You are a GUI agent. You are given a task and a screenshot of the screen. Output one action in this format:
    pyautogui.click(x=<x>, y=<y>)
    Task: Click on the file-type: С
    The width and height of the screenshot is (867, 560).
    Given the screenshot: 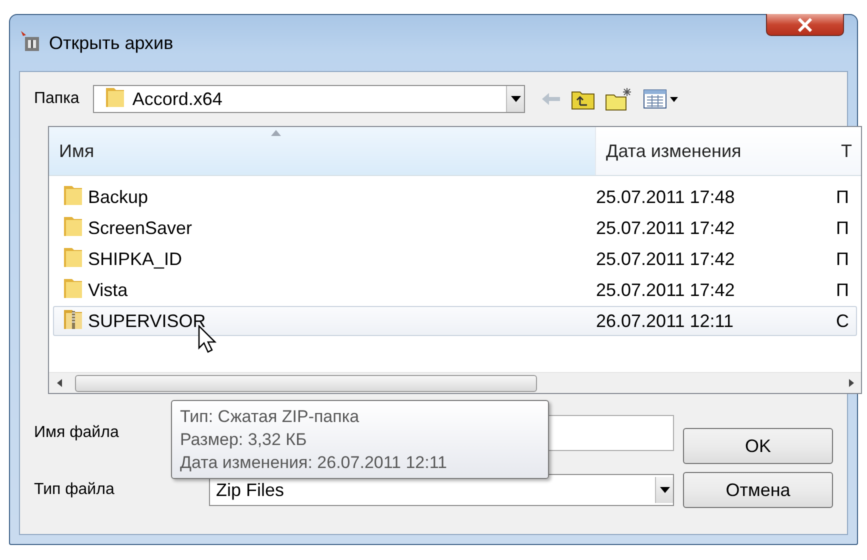 What is the action you would take?
    pyautogui.click(x=843, y=321)
    